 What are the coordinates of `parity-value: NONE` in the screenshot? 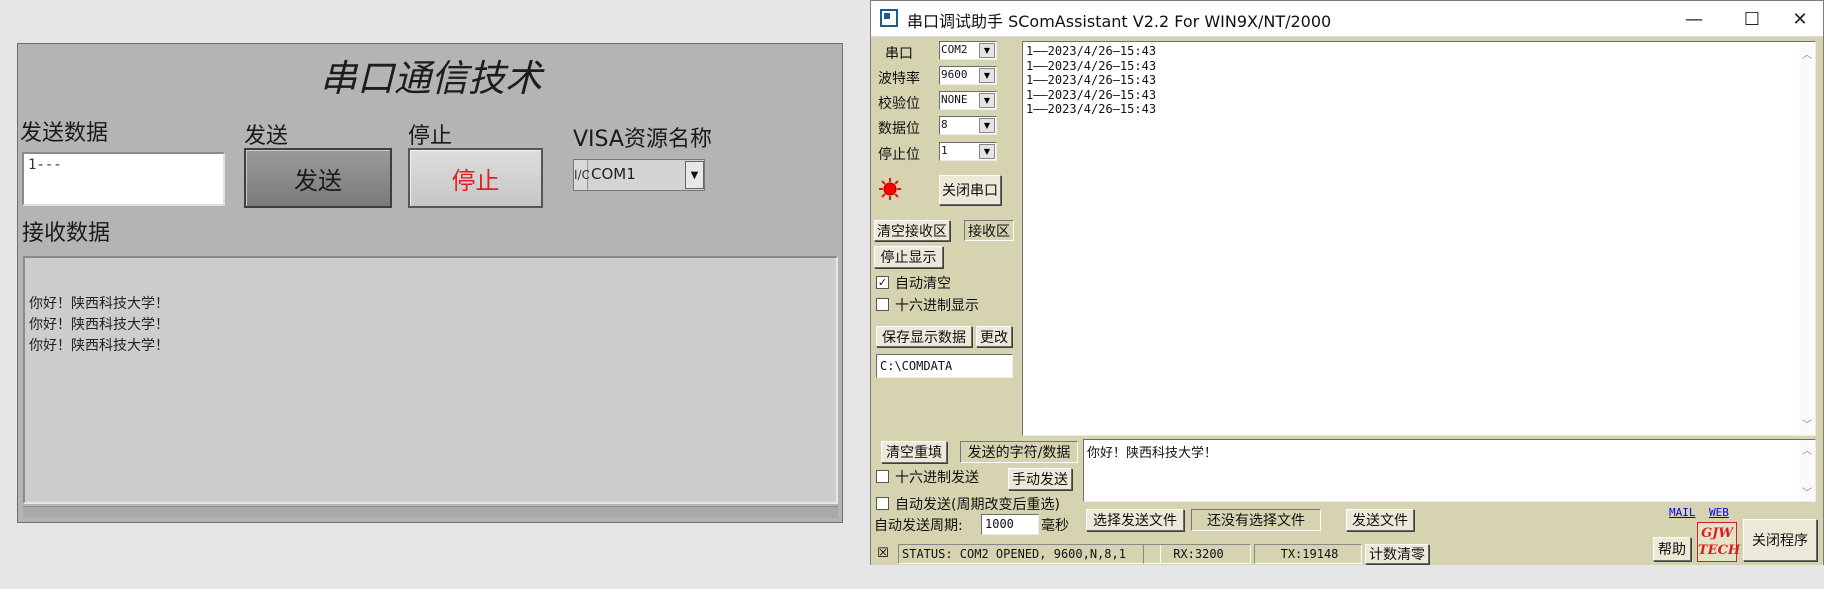 It's located at (954, 99).